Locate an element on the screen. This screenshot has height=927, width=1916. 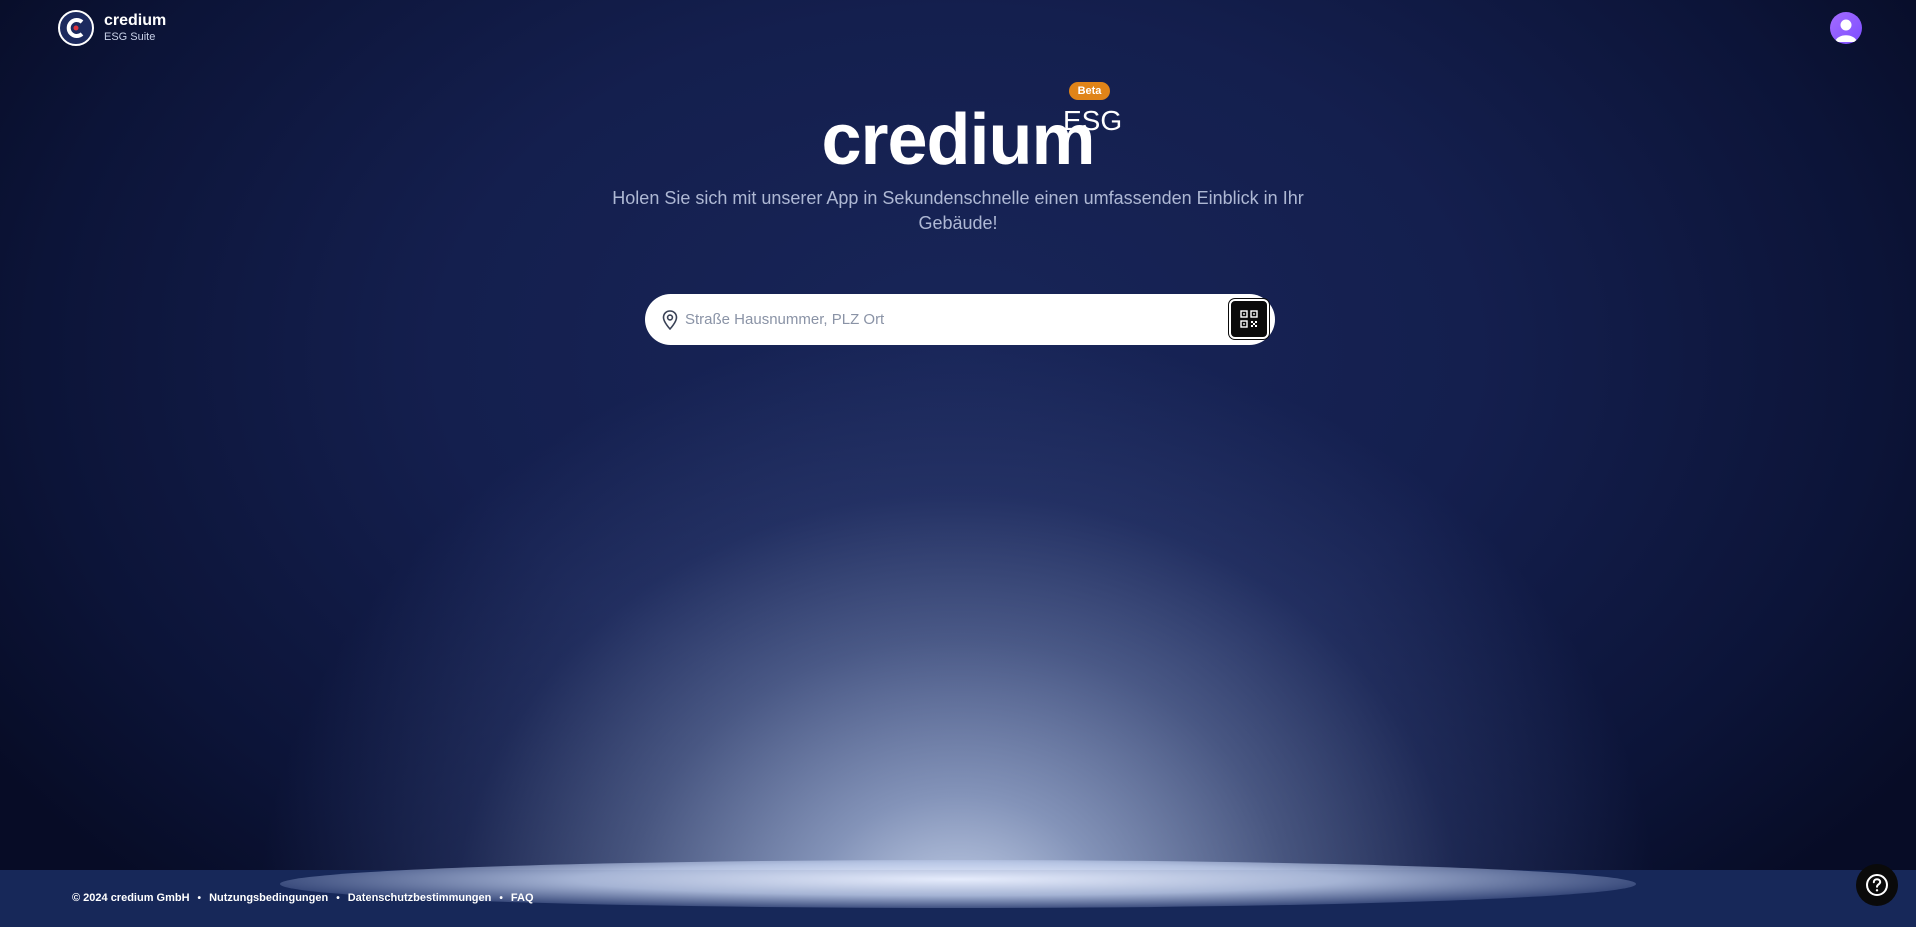
hero-wordmark: credium is located at coordinates (958, 140).